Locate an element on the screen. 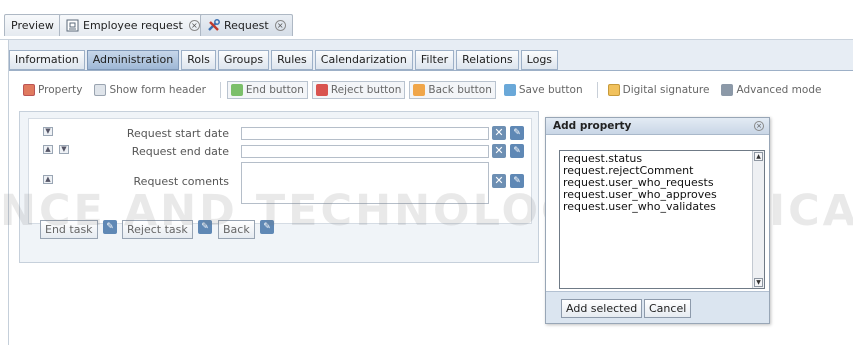 Image resolution: width=853 pixels, height=345 pixels. save-button-label: Save button is located at coordinates (550, 90).